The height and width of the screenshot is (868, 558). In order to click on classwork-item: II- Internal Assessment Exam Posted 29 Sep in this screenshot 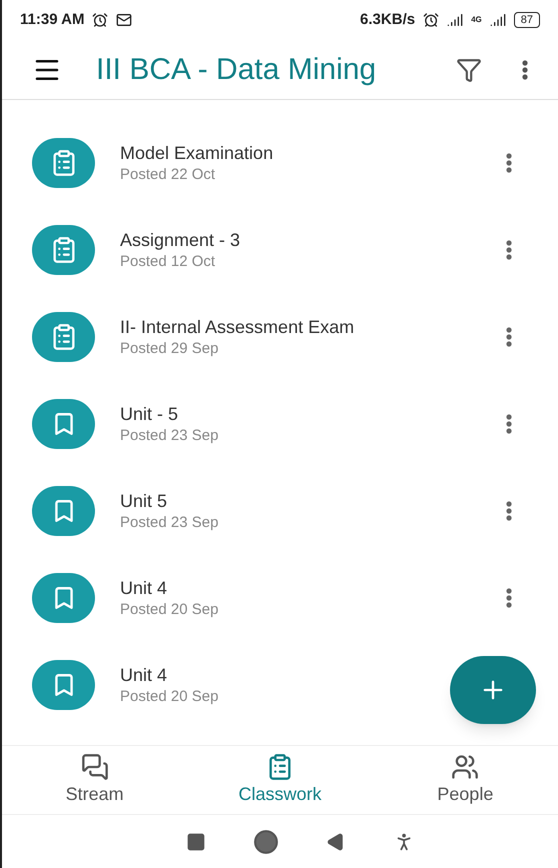, I will do `click(280, 336)`.